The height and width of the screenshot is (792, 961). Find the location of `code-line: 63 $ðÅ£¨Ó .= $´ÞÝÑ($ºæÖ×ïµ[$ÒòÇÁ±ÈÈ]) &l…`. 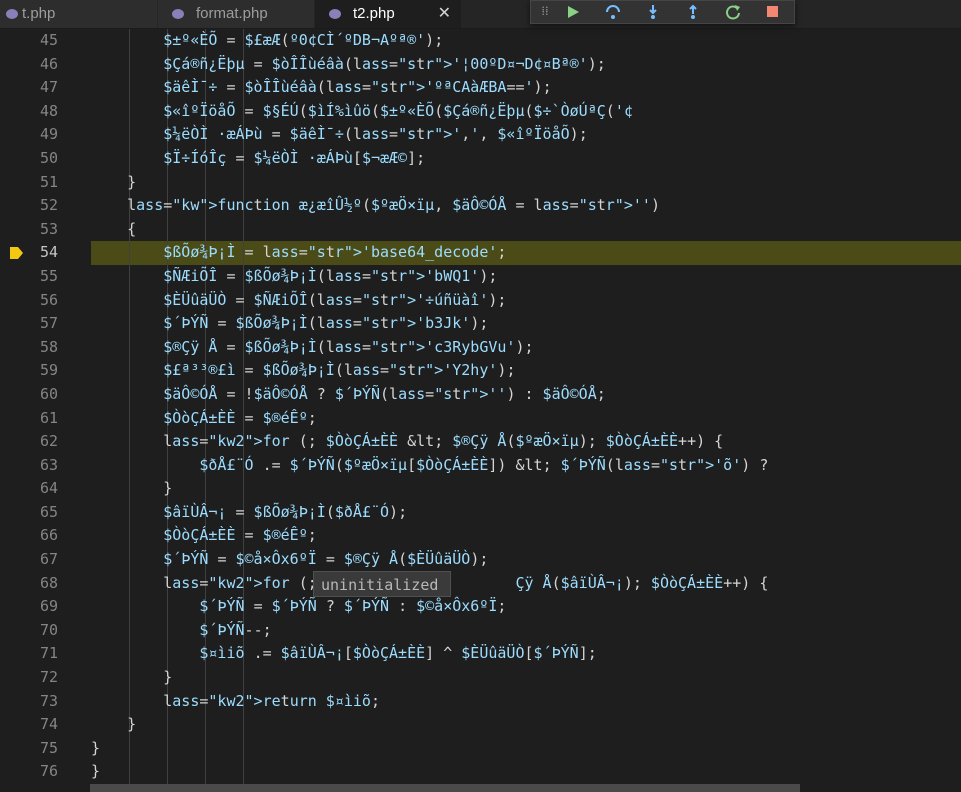

code-line: 63 $ðÅ£¨Ó .= $´ÞÝÑ($ºæÖ×ïµ[$ÒòÇÁ±ÈÈ]) &l… is located at coordinates (480, 465).